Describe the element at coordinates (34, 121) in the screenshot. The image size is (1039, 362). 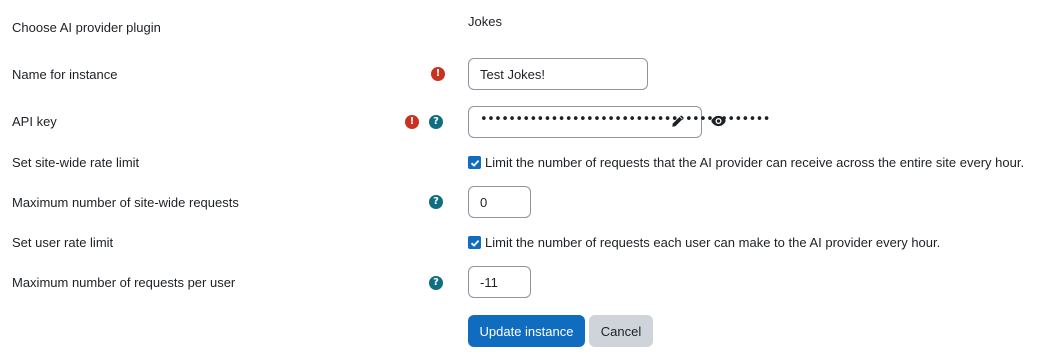
I see `api-key-label: API key` at that location.